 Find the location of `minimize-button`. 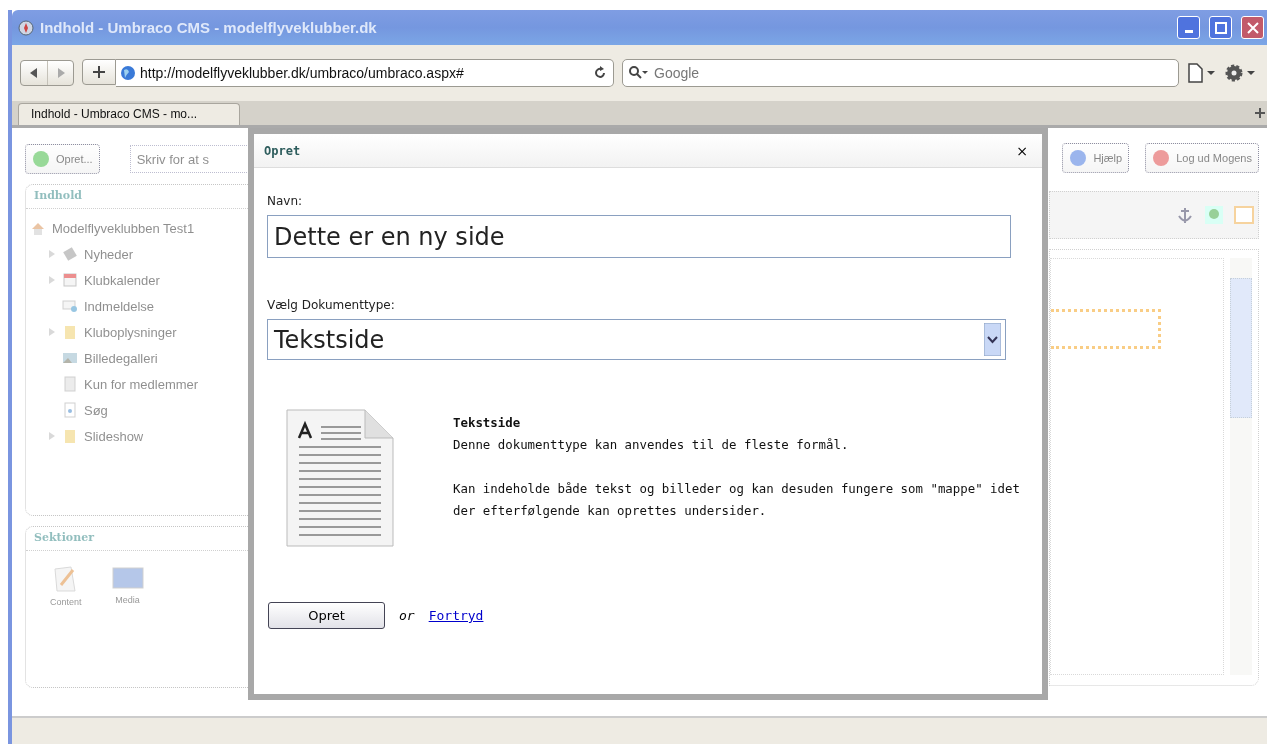

minimize-button is located at coordinates (1188, 27).